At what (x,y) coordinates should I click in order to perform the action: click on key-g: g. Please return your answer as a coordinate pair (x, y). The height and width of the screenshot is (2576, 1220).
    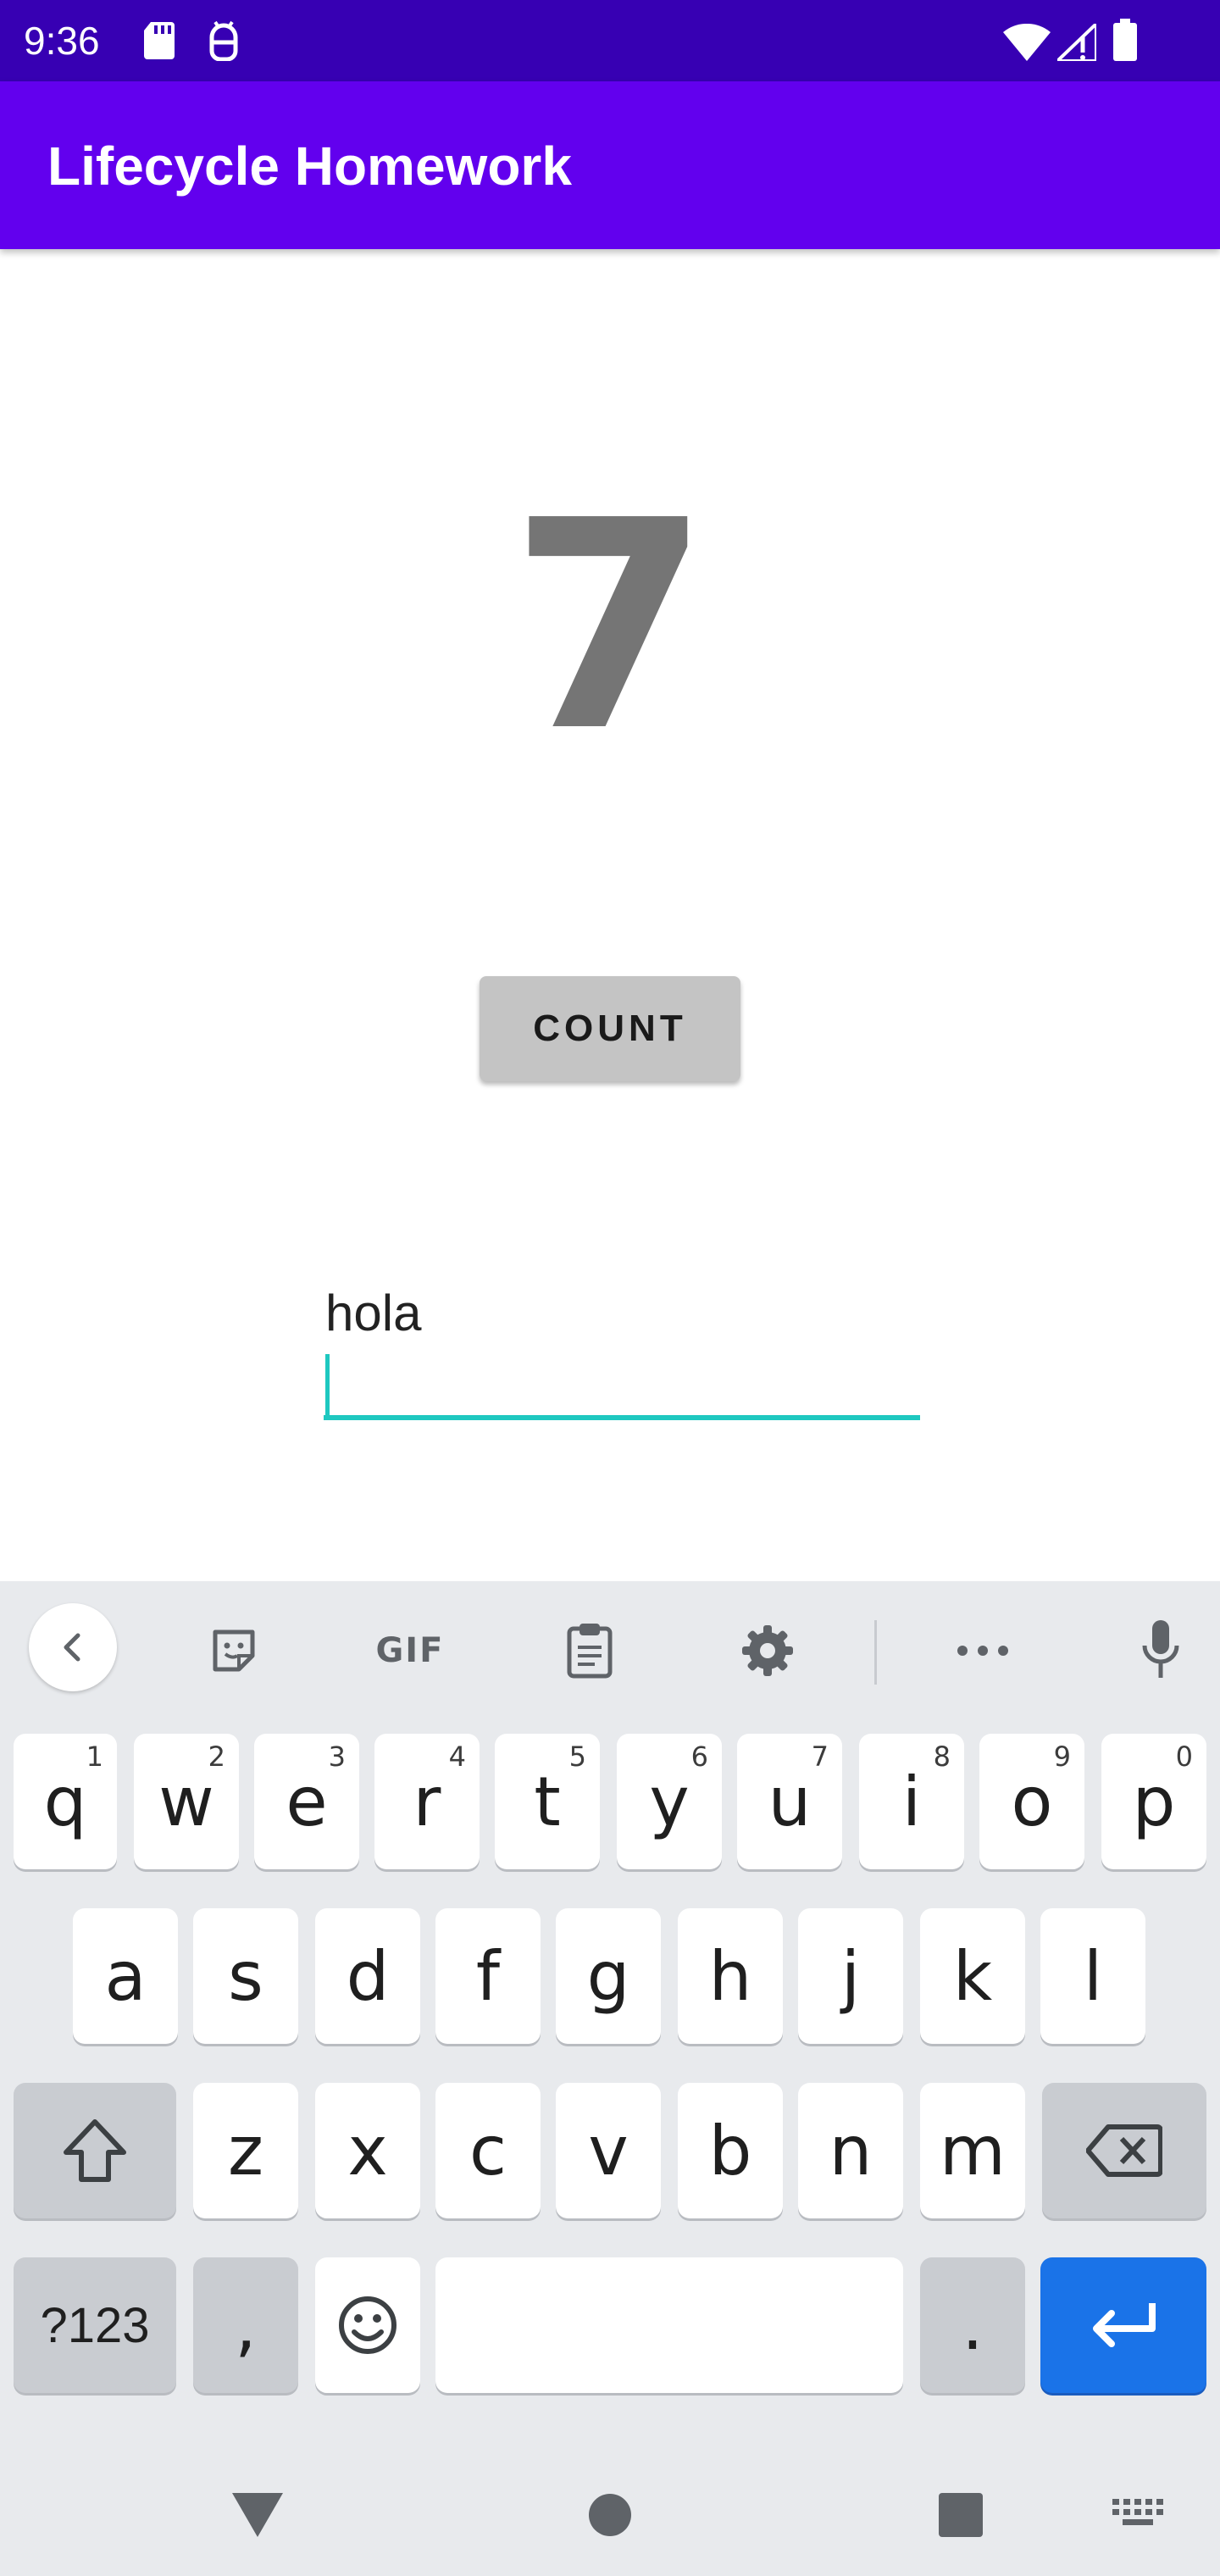
    Looking at the image, I should click on (608, 1976).